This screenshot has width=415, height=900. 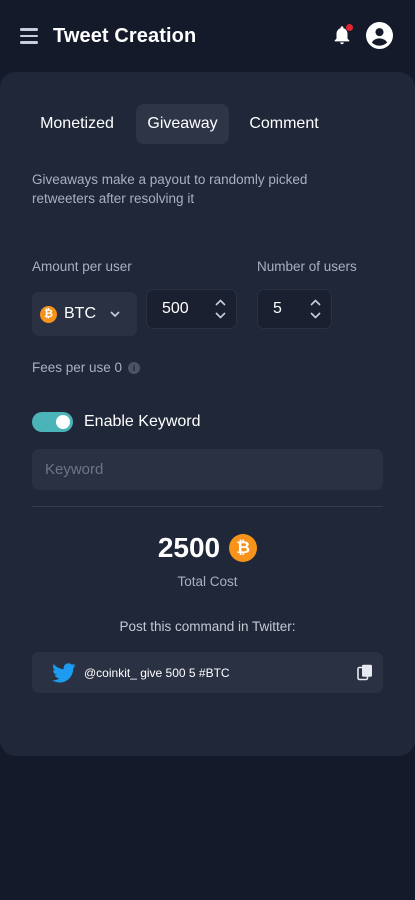 What do you see at coordinates (142, 421) in the screenshot?
I see `enable-keyword-label: Enable Keyword` at bounding box center [142, 421].